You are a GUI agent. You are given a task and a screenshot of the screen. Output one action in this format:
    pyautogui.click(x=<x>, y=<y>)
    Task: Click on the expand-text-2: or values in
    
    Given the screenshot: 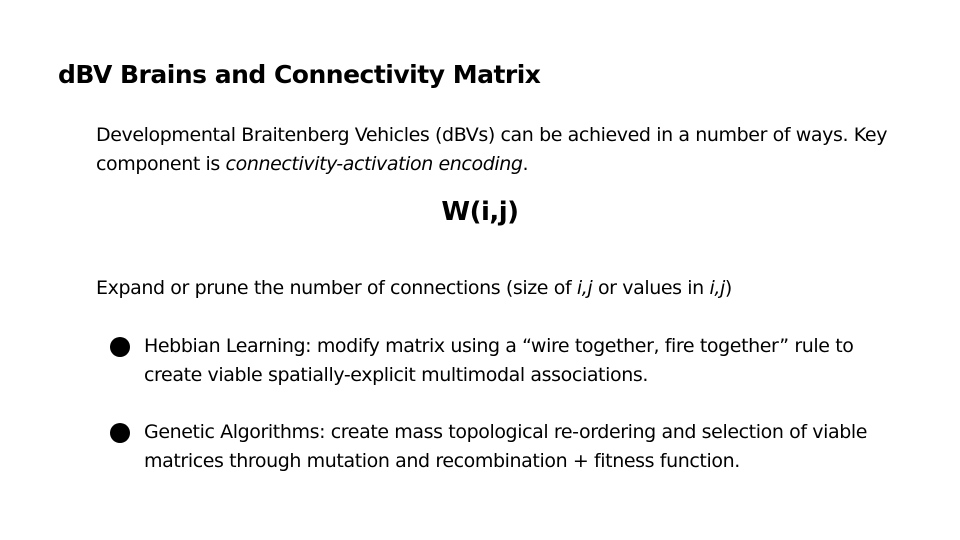 What is the action you would take?
    pyautogui.click(x=651, y=288)
    